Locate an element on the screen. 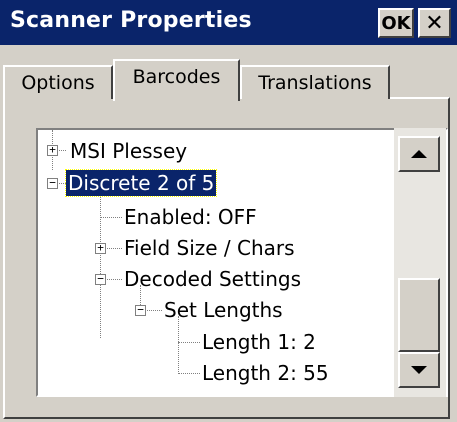  tree-node-enabled: Enabled: OFF is located at coordinates (190, 217).